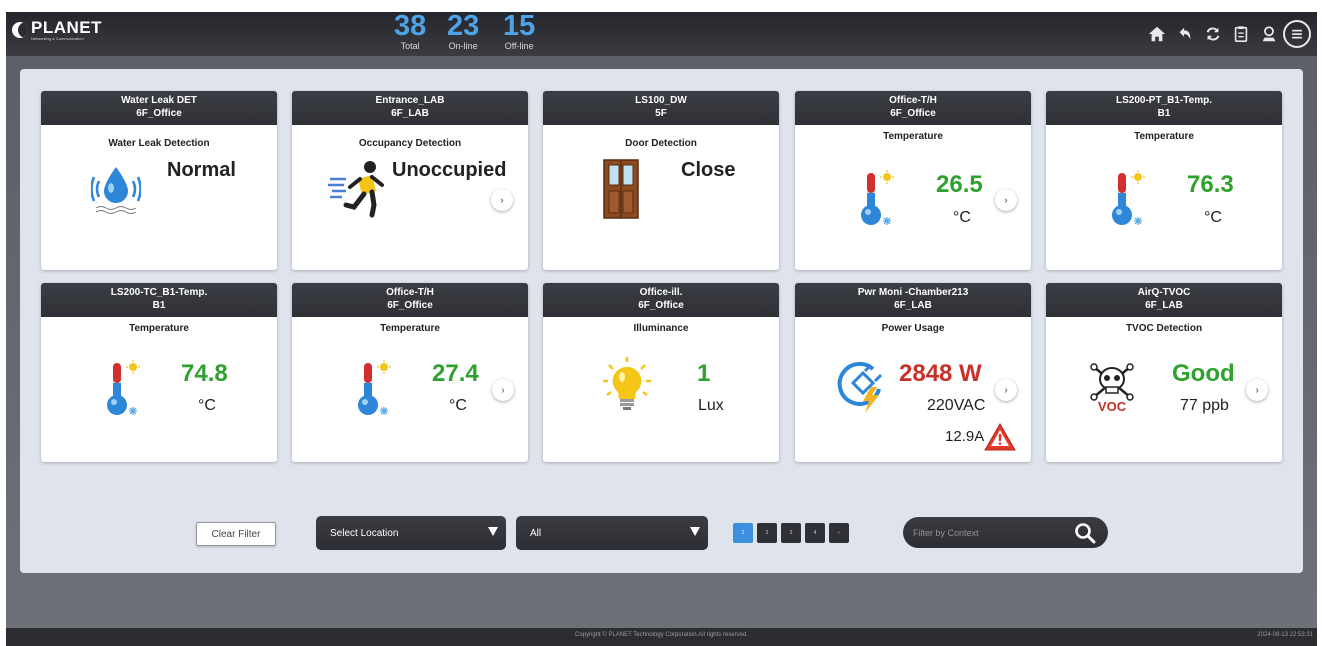 Image resolution: width=1322 pixels, height=646 pixels. I want to click on page-button-4: 4, so click(815, 533).